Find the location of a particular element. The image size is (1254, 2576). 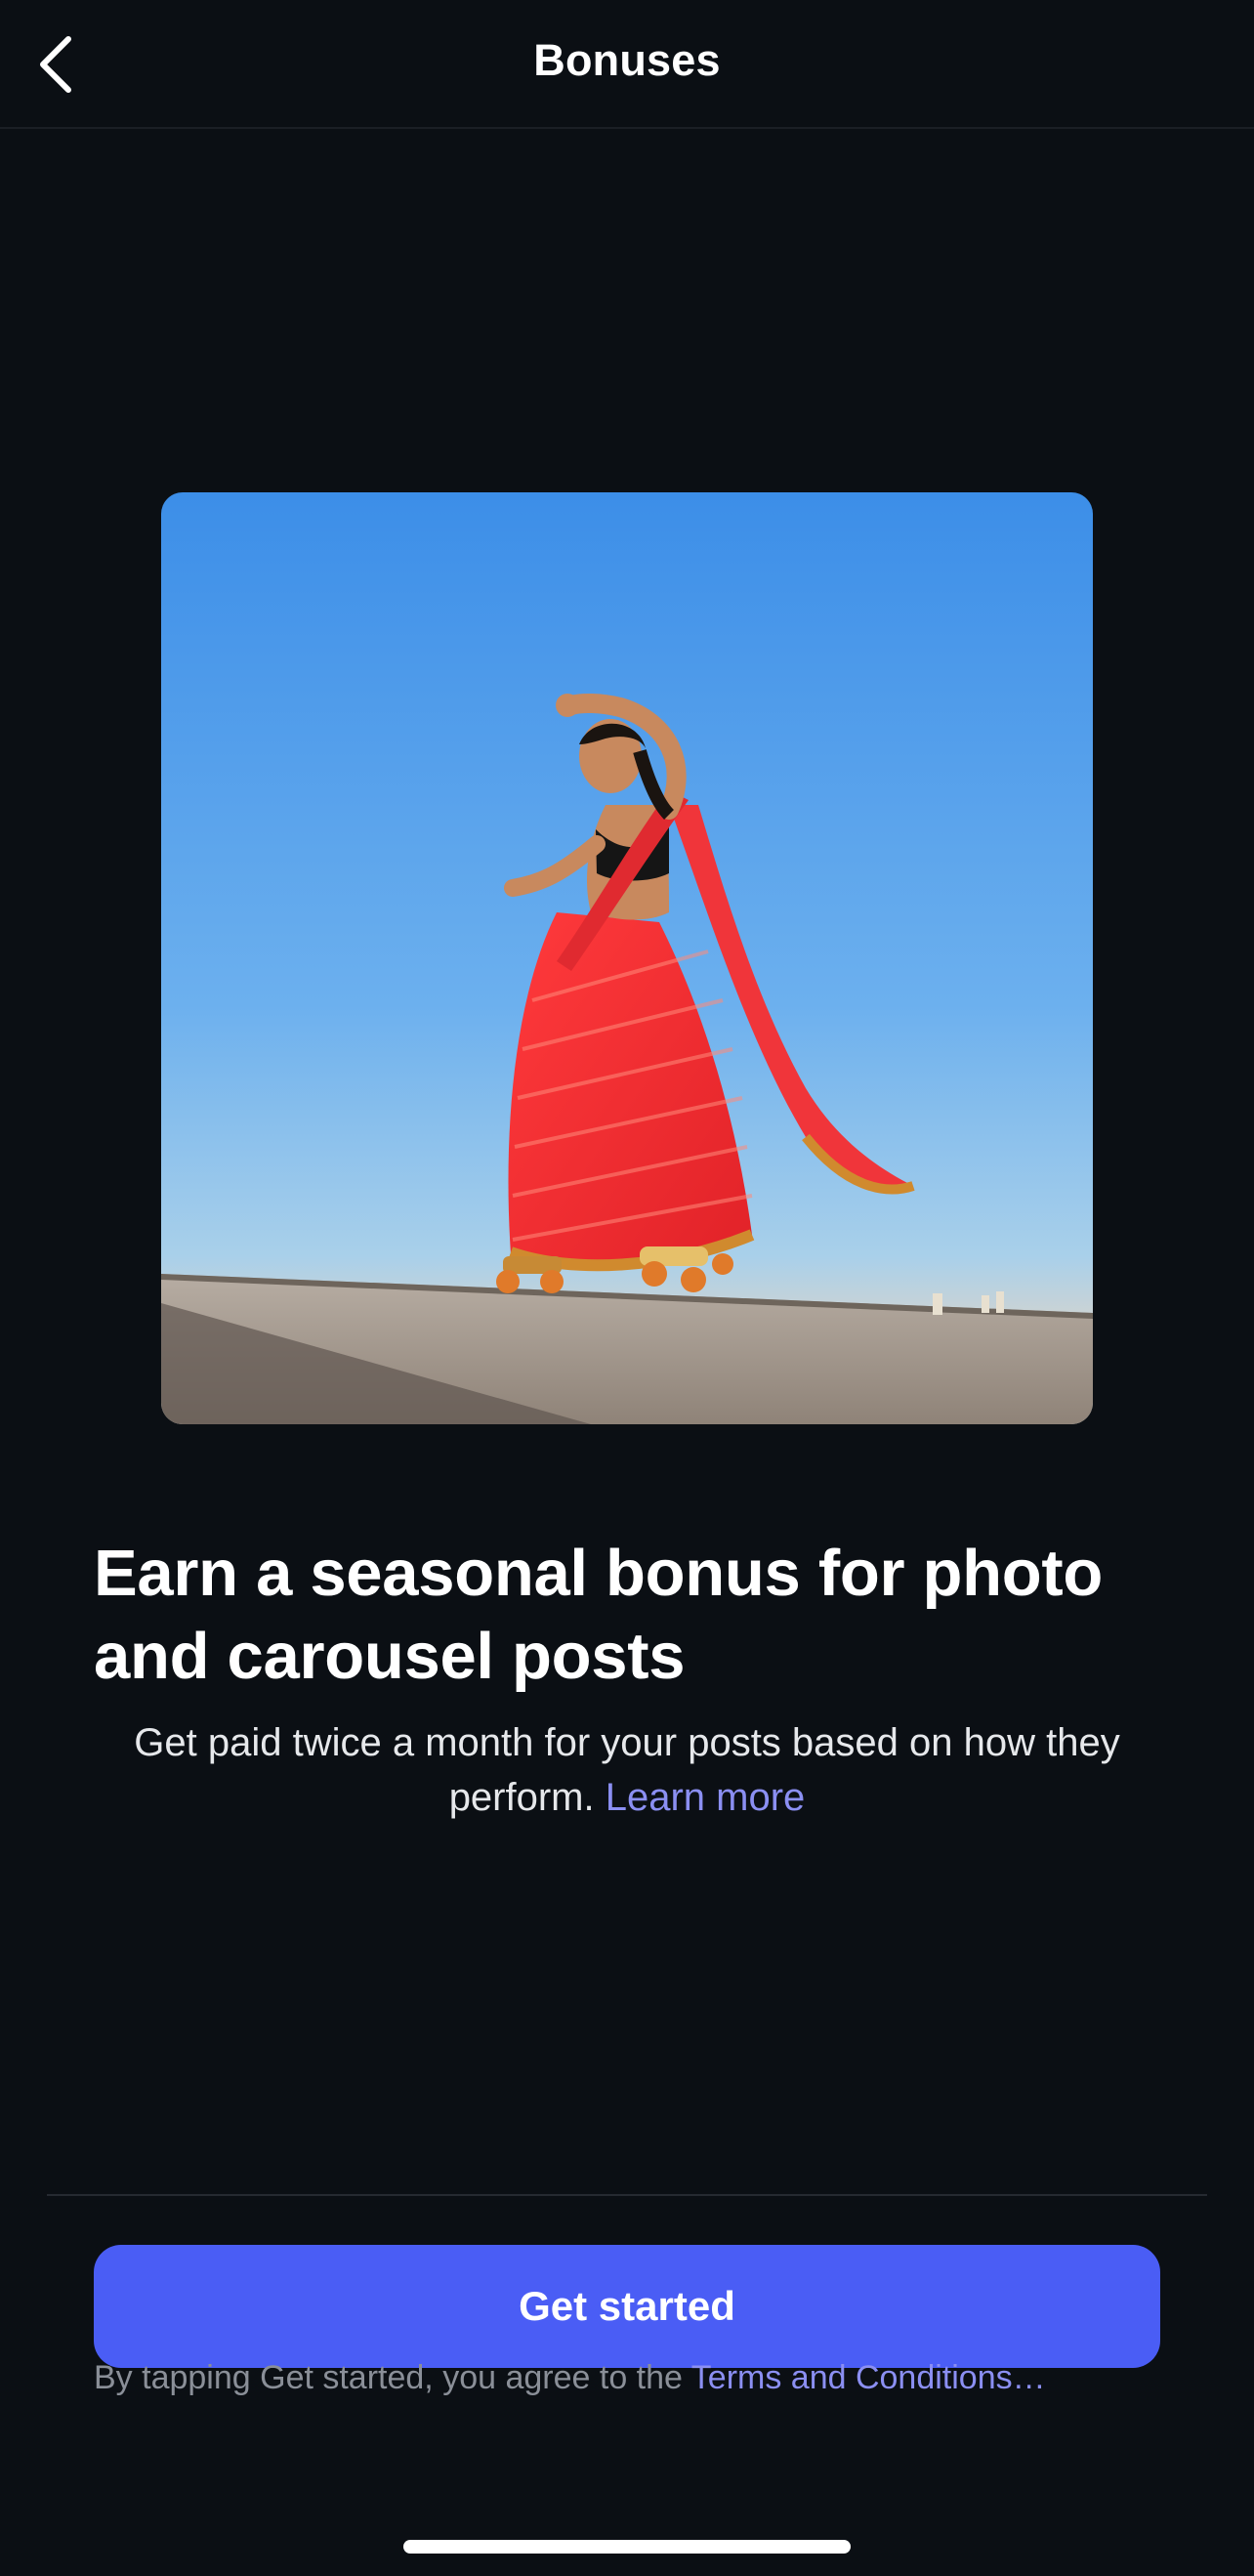

top-bar: Bonuses is located at coordinates (627, 64).